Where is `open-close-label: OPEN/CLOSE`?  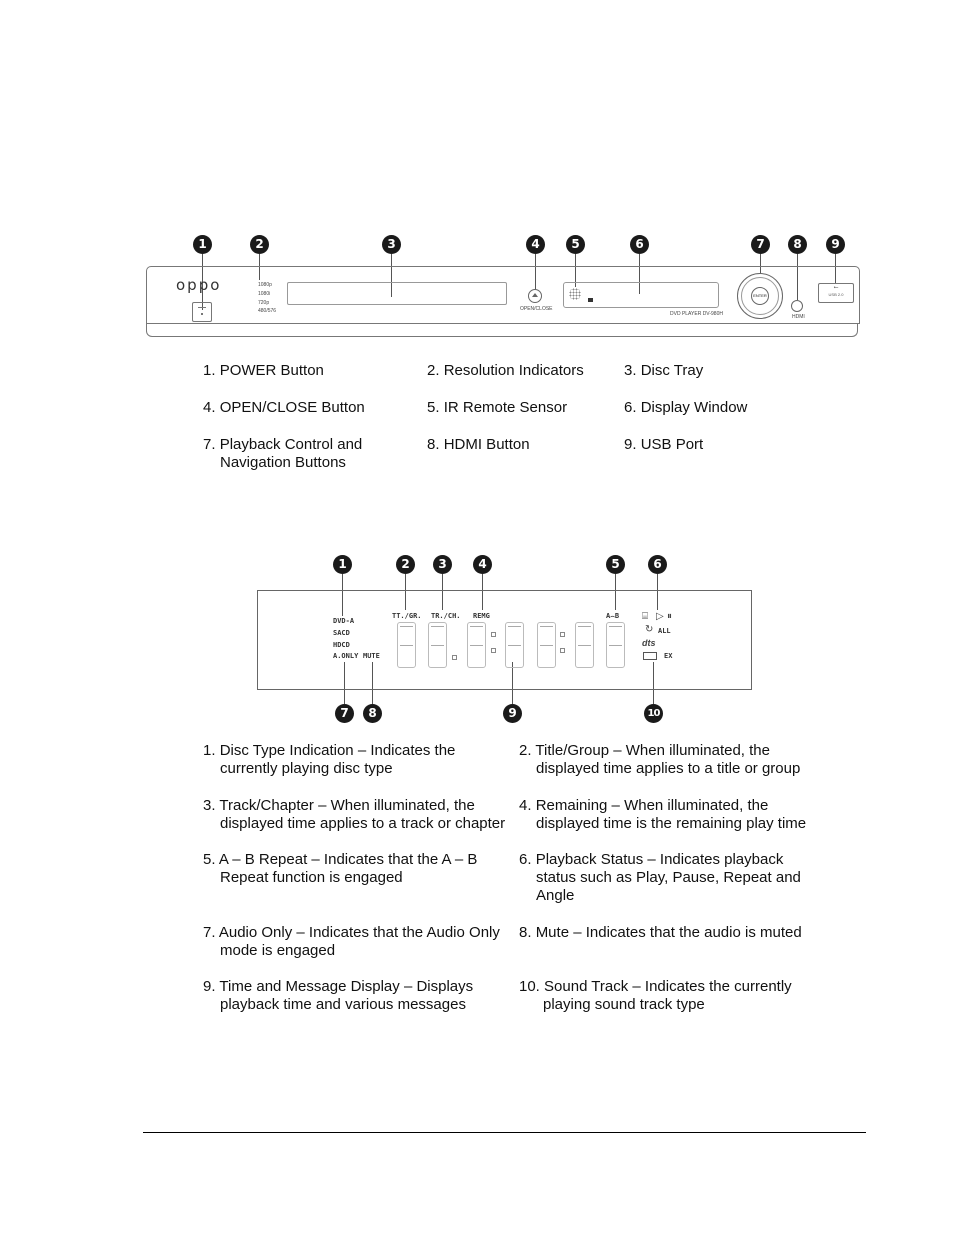 open-close-label: OPEN/CLOSE is located at coordinates (536, 309).